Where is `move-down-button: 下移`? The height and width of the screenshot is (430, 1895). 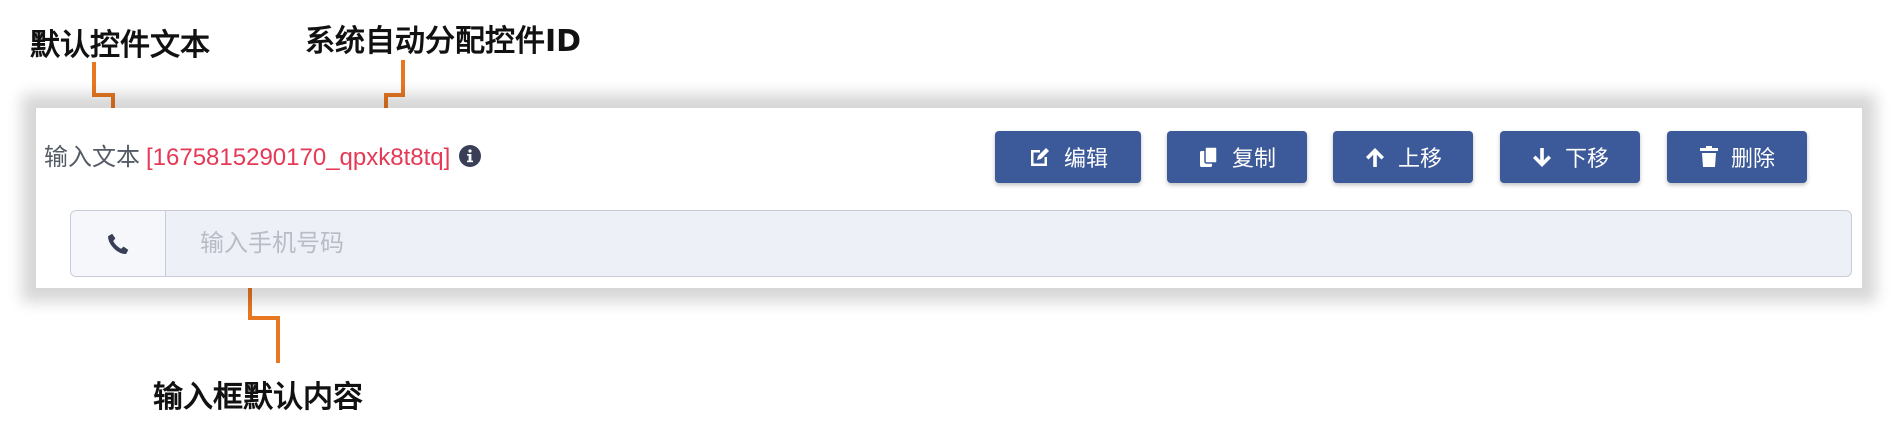 move-down-button: 下移 is located at coordinates (1570, 157).